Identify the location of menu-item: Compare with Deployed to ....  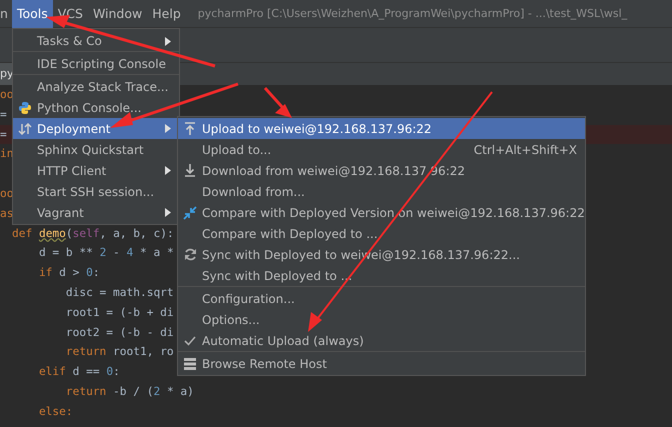
(381, 233).